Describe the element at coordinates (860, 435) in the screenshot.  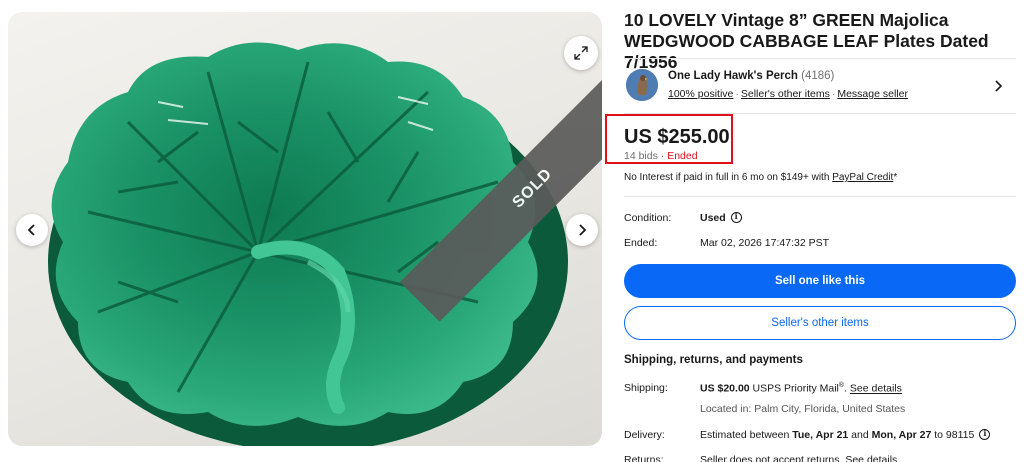
I see `delivery-and: and` at that location.